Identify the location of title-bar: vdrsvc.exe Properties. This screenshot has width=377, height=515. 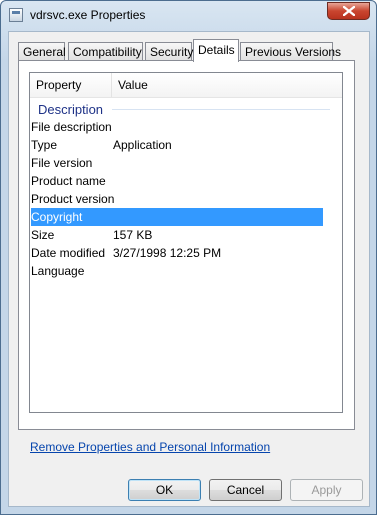
(188, 16).